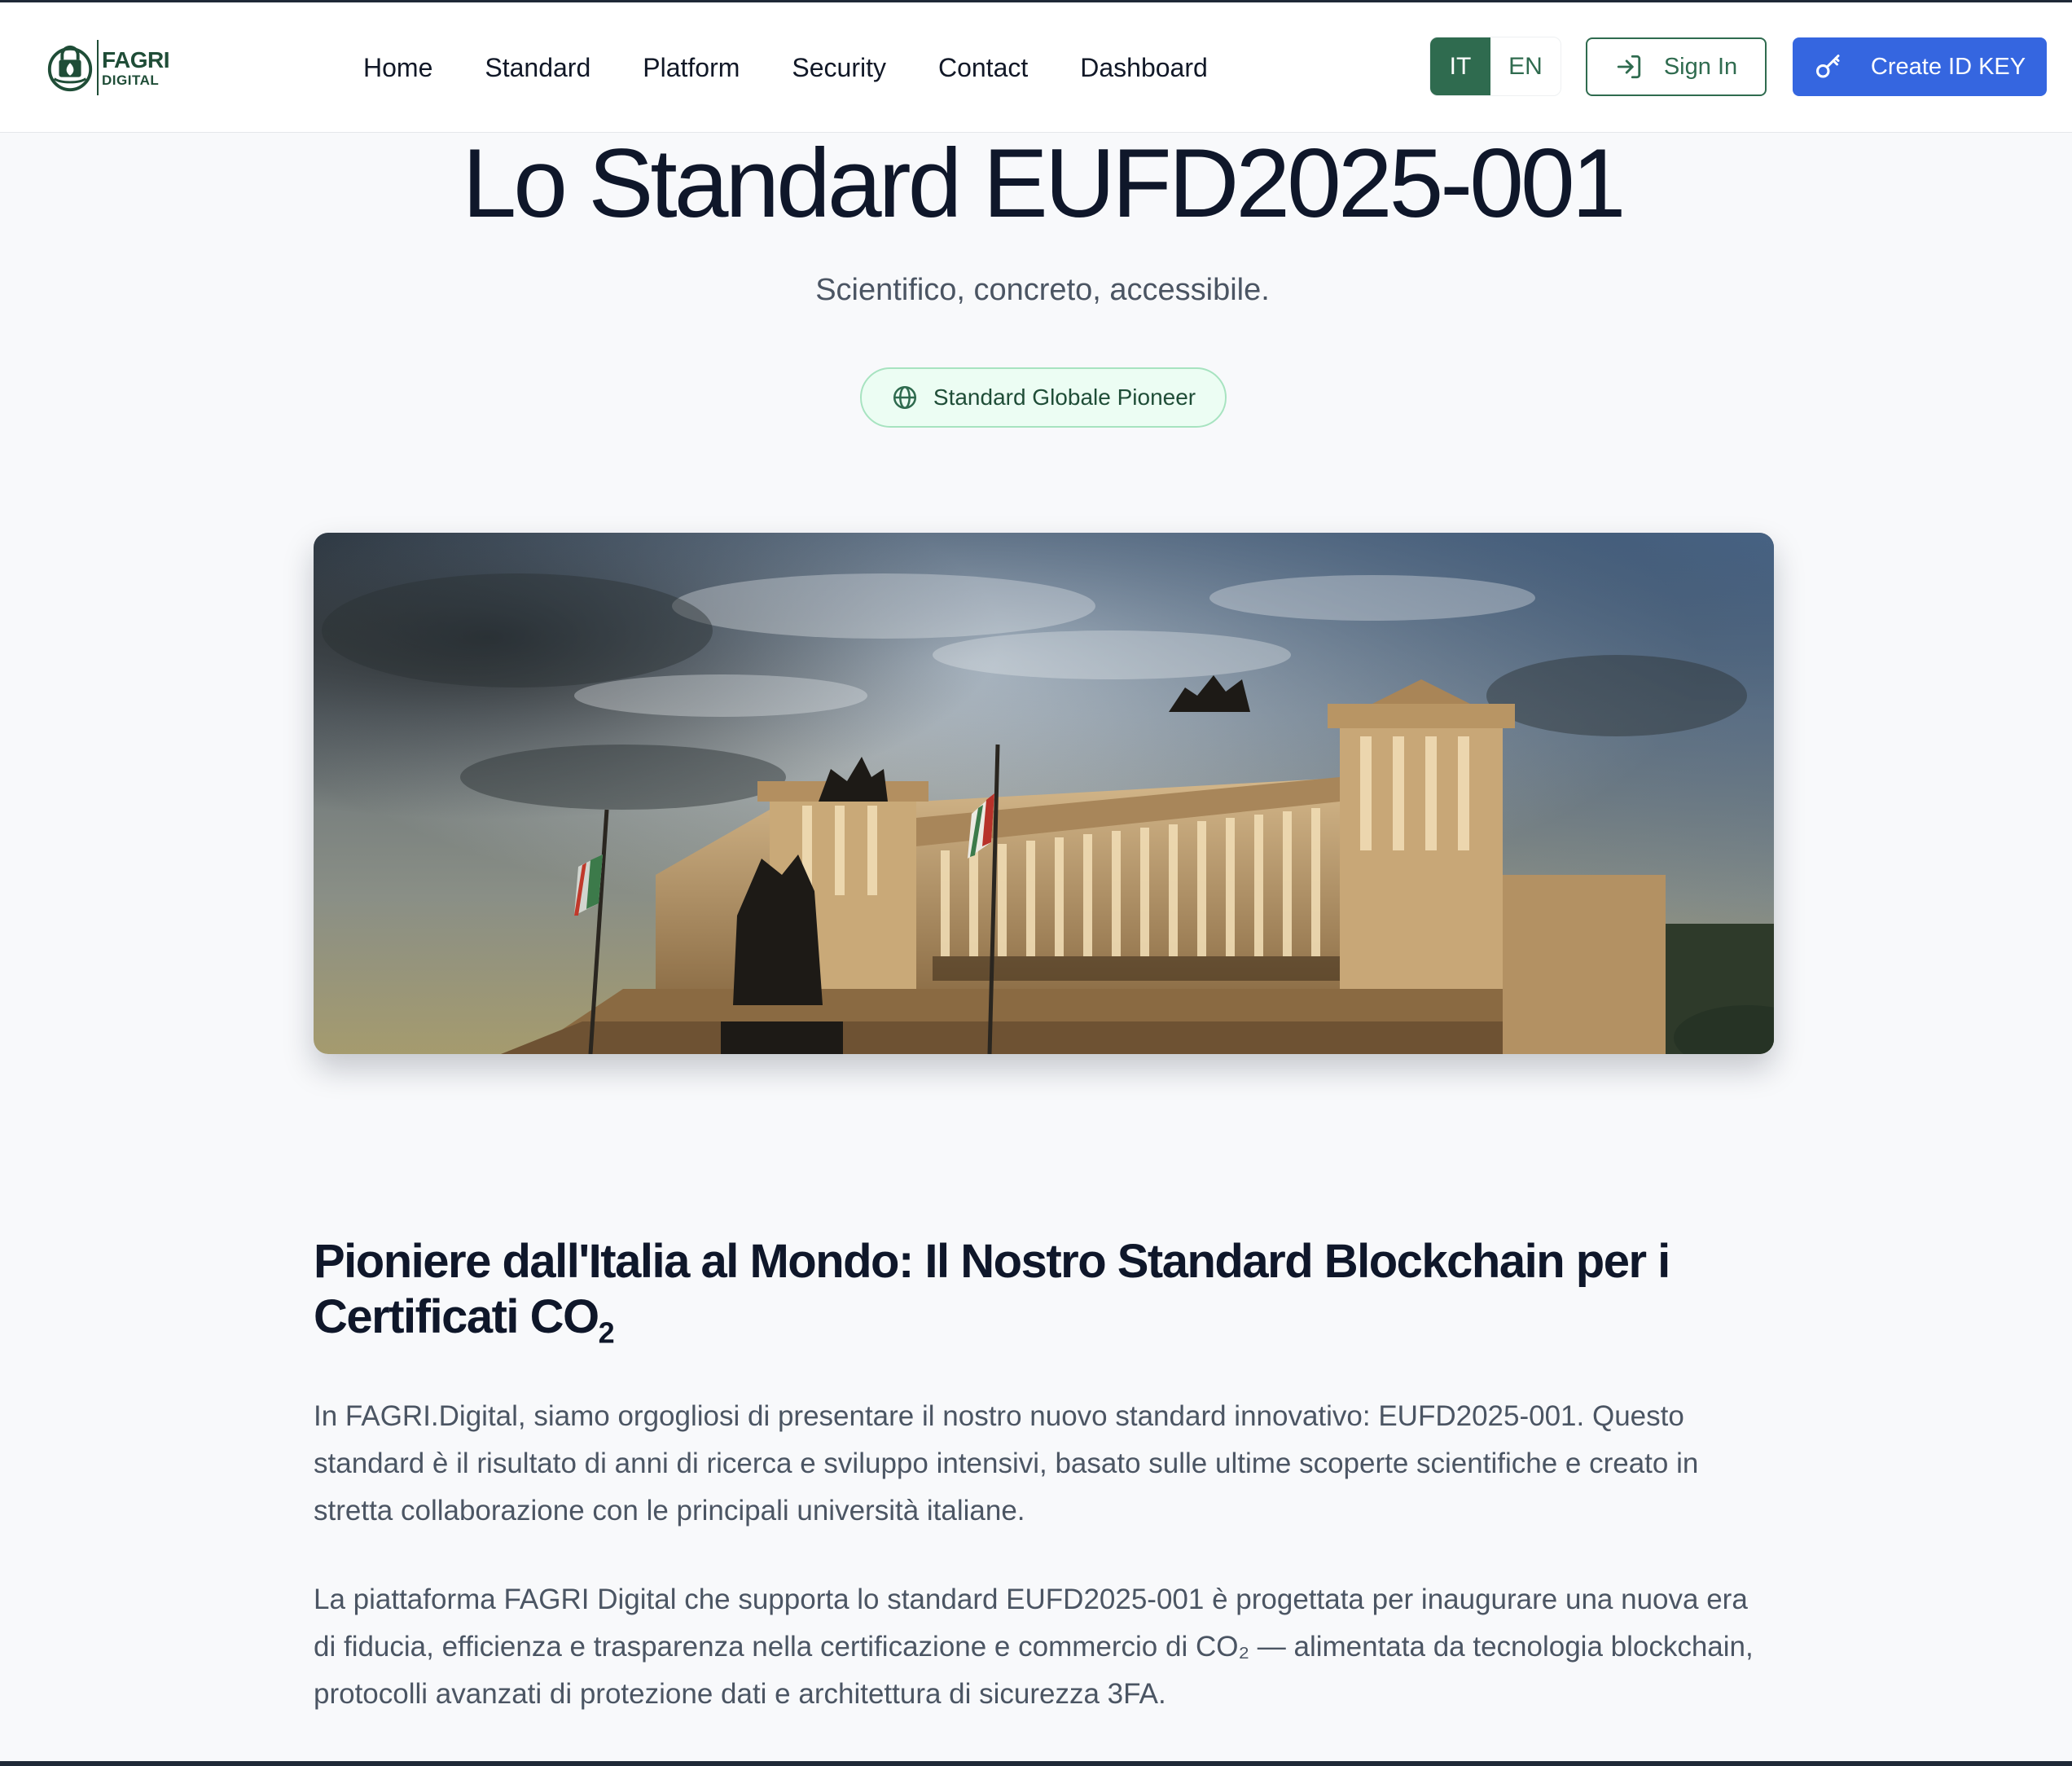  Describe the element at coordinates (606, 1333) in the screenshot. I see `co2-subscript: 2` at that location.